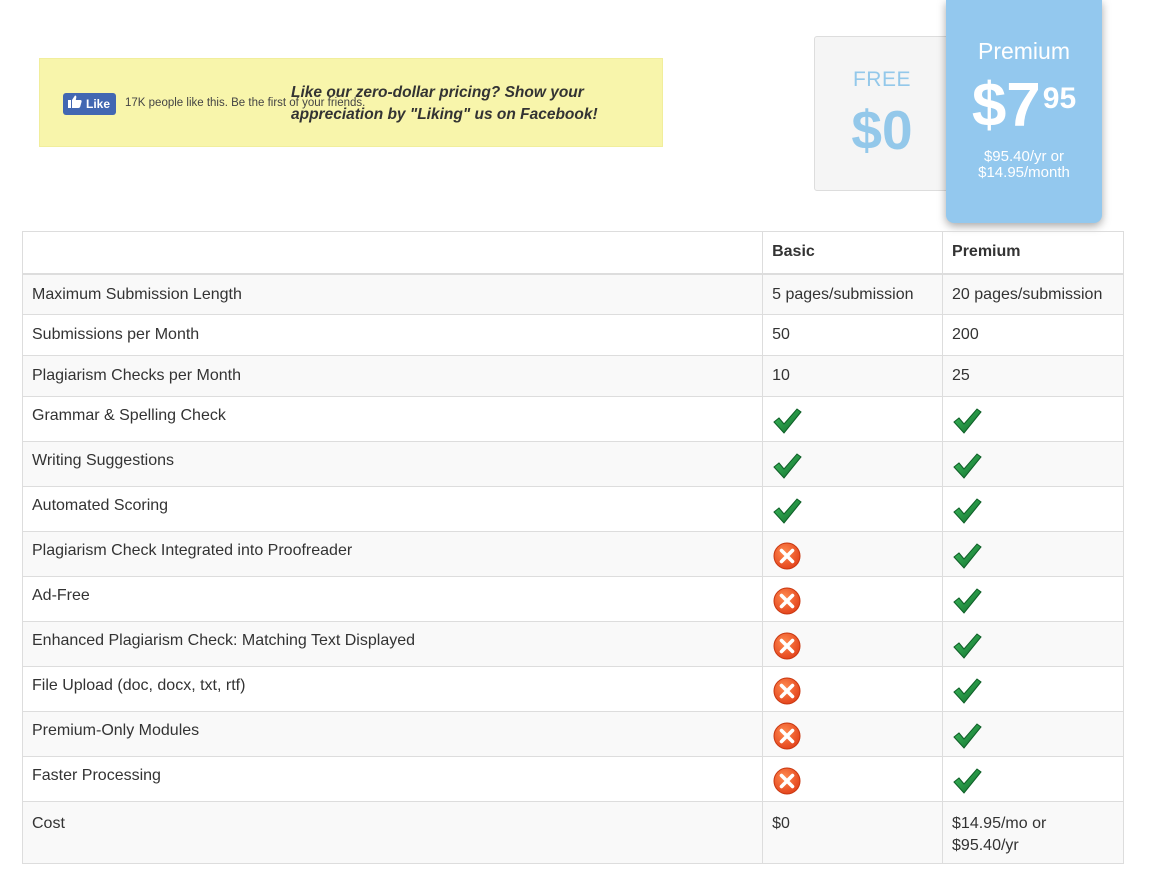  What do you see at coordinates (853, 253) in the screenshot?
I see `header-basic: Basic` at bounding box center [853, 253].